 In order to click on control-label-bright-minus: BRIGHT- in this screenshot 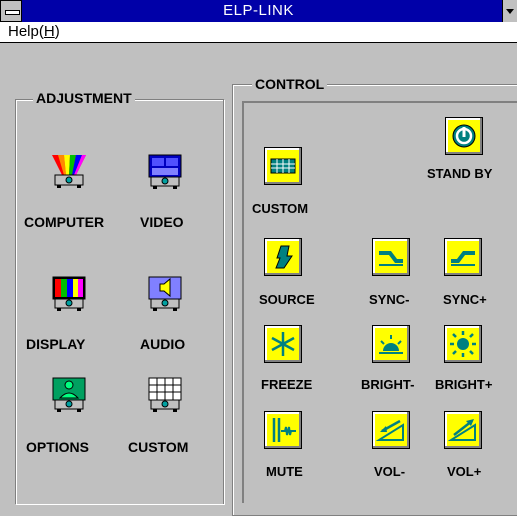, I will do `click(388, 384)`.